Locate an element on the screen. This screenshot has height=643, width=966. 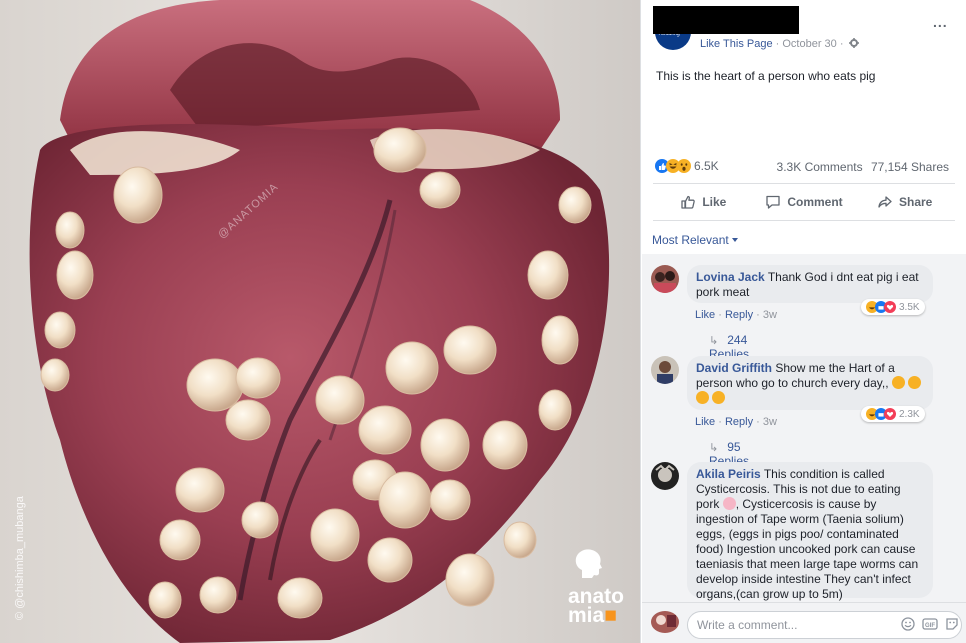
comments-count: 3.3K Comments is located at coordinates (820, 167).